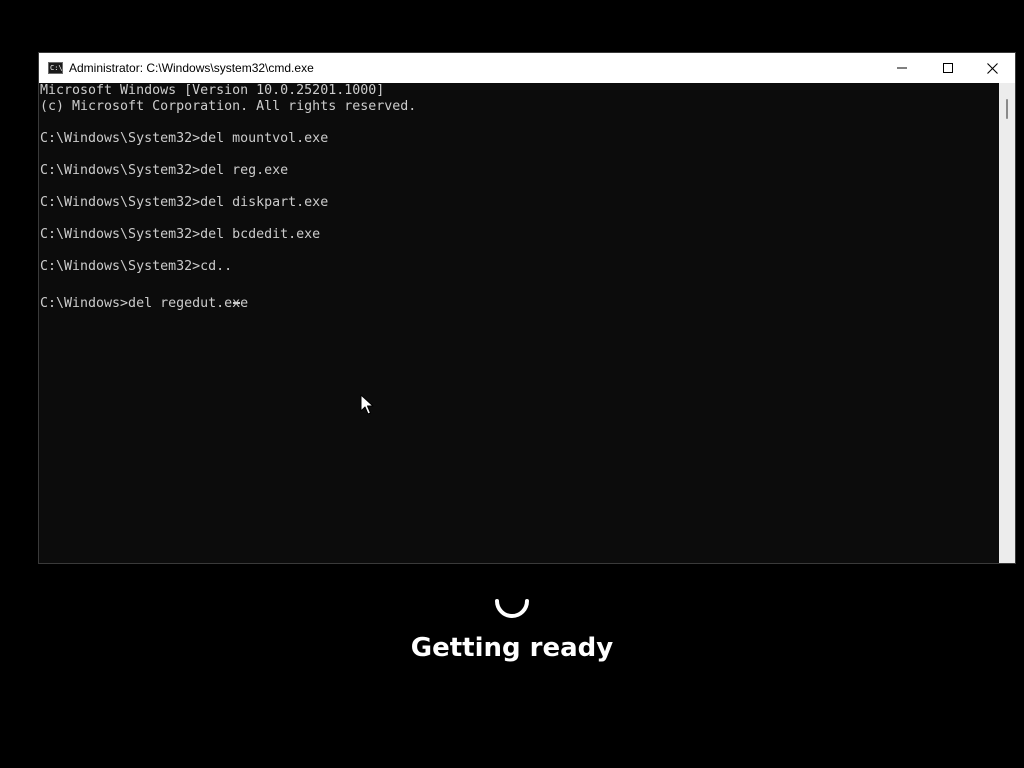  I want to click on mouse-pointer-icon, so click(367, 404).